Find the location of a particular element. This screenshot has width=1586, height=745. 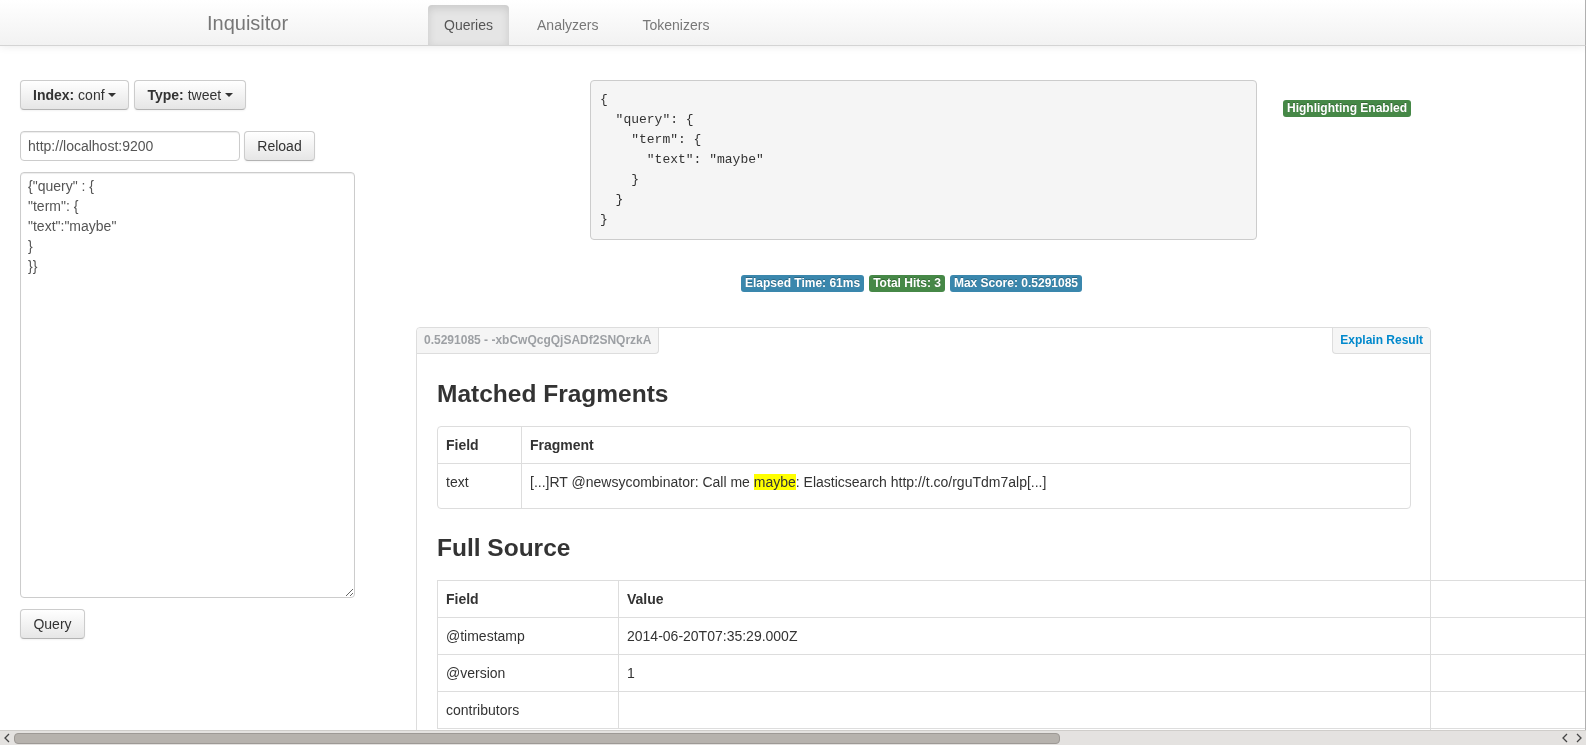

stat-badge: Total Hits: 3 is located at coordinates (907, 283).